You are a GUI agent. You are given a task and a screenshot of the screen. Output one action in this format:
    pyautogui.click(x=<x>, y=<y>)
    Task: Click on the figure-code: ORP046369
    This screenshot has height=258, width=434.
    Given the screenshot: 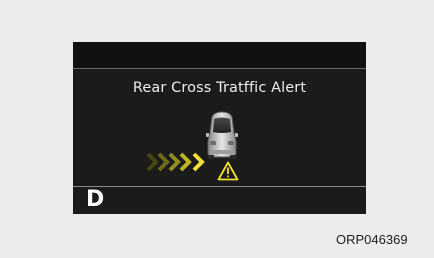 What is the action you would take?
    pyautogui.click(x=372, y=239)
    